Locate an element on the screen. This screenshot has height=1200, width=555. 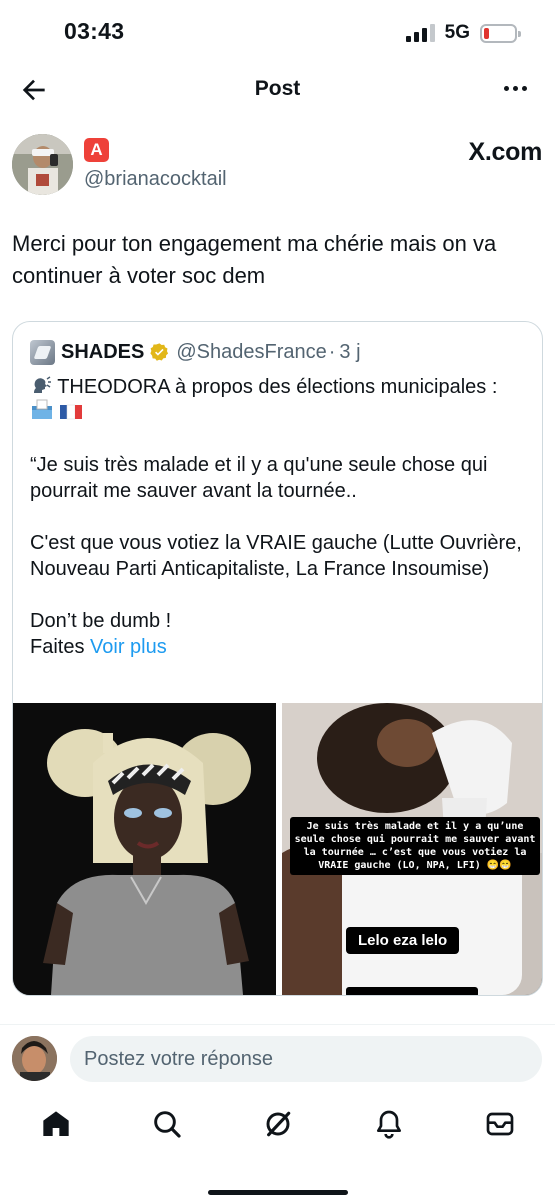
home-indicator is located at coordinates (277, 1192).